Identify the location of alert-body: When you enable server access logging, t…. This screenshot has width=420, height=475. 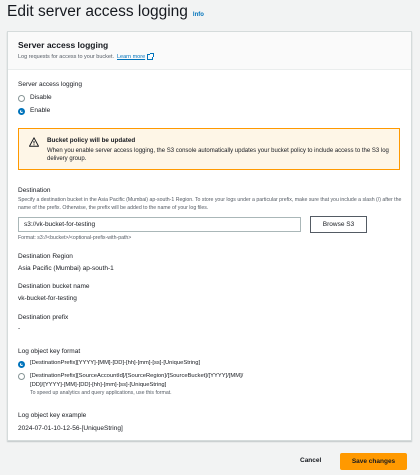
(218, 155).